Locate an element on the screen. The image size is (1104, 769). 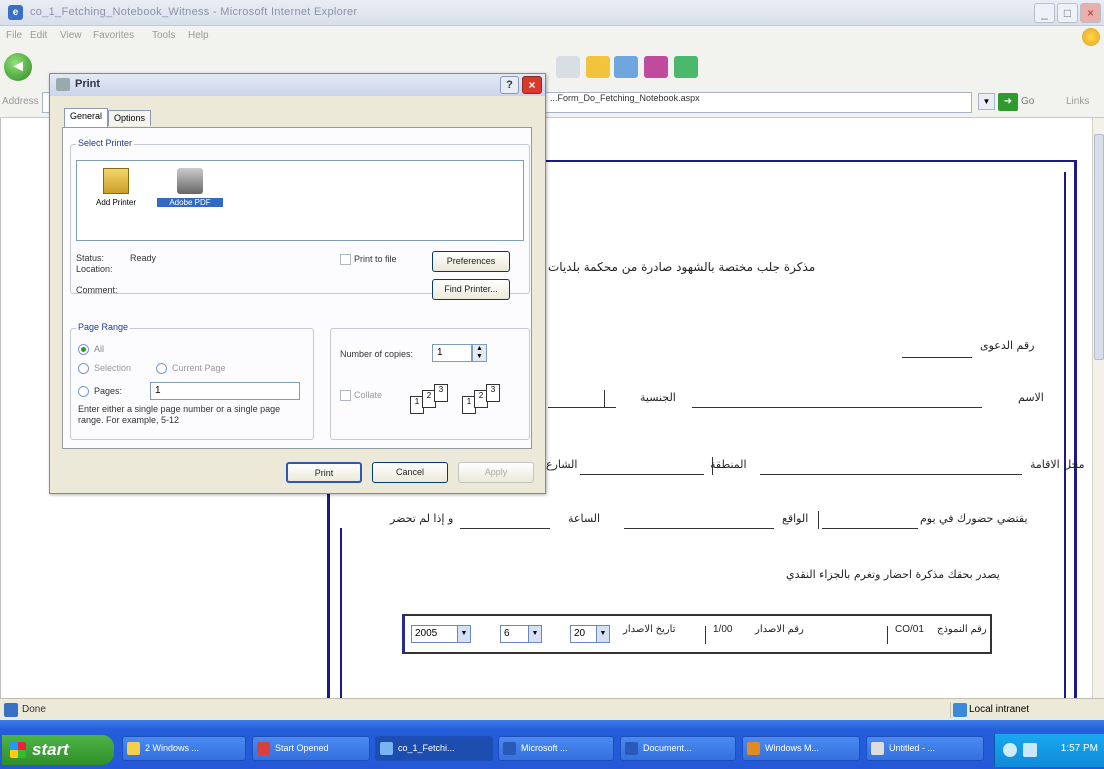
district-field is located at coordinates (642, 465).